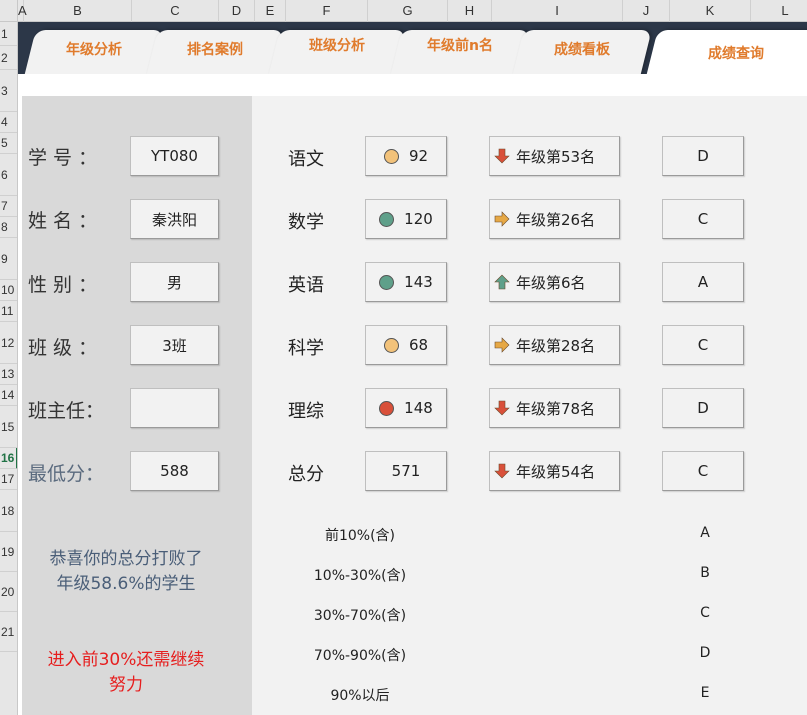 The height and width of the screenshot is (715, 807). I want to click on score-cell: 120, so click(406, 219).